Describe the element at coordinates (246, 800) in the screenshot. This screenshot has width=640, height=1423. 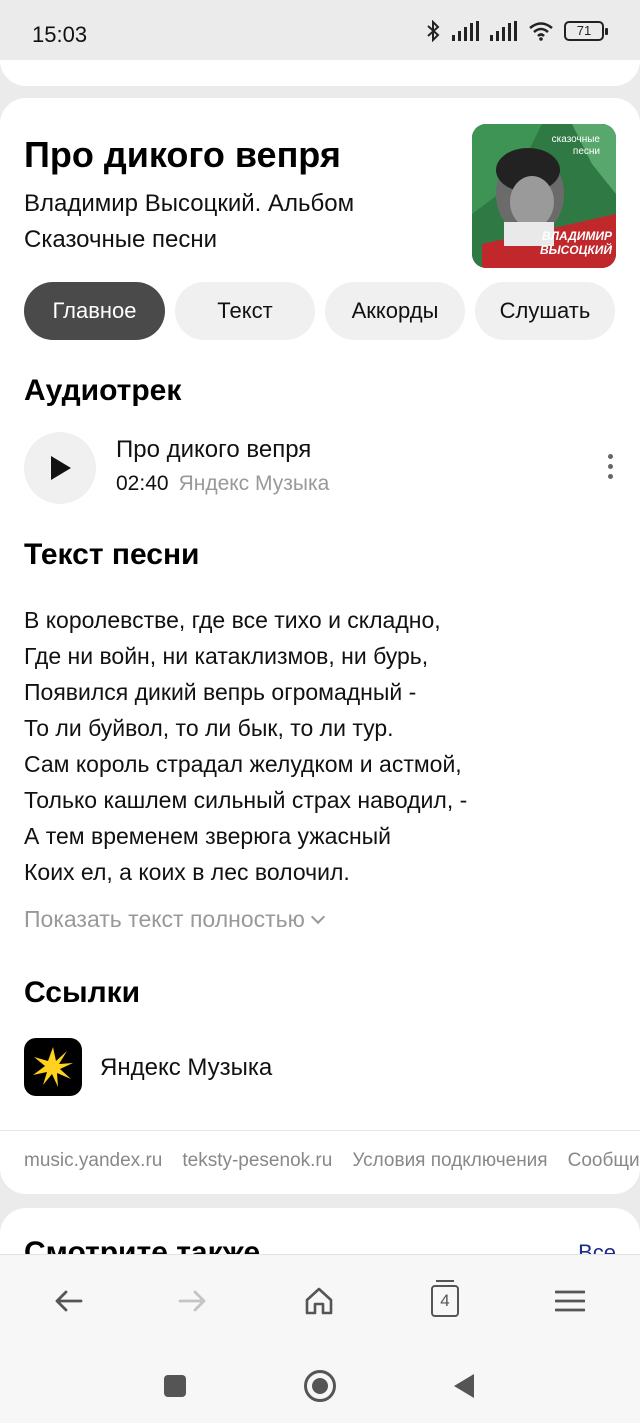
I see `lyric-line: Только кашлем сильный страх наводил, -` at that location.